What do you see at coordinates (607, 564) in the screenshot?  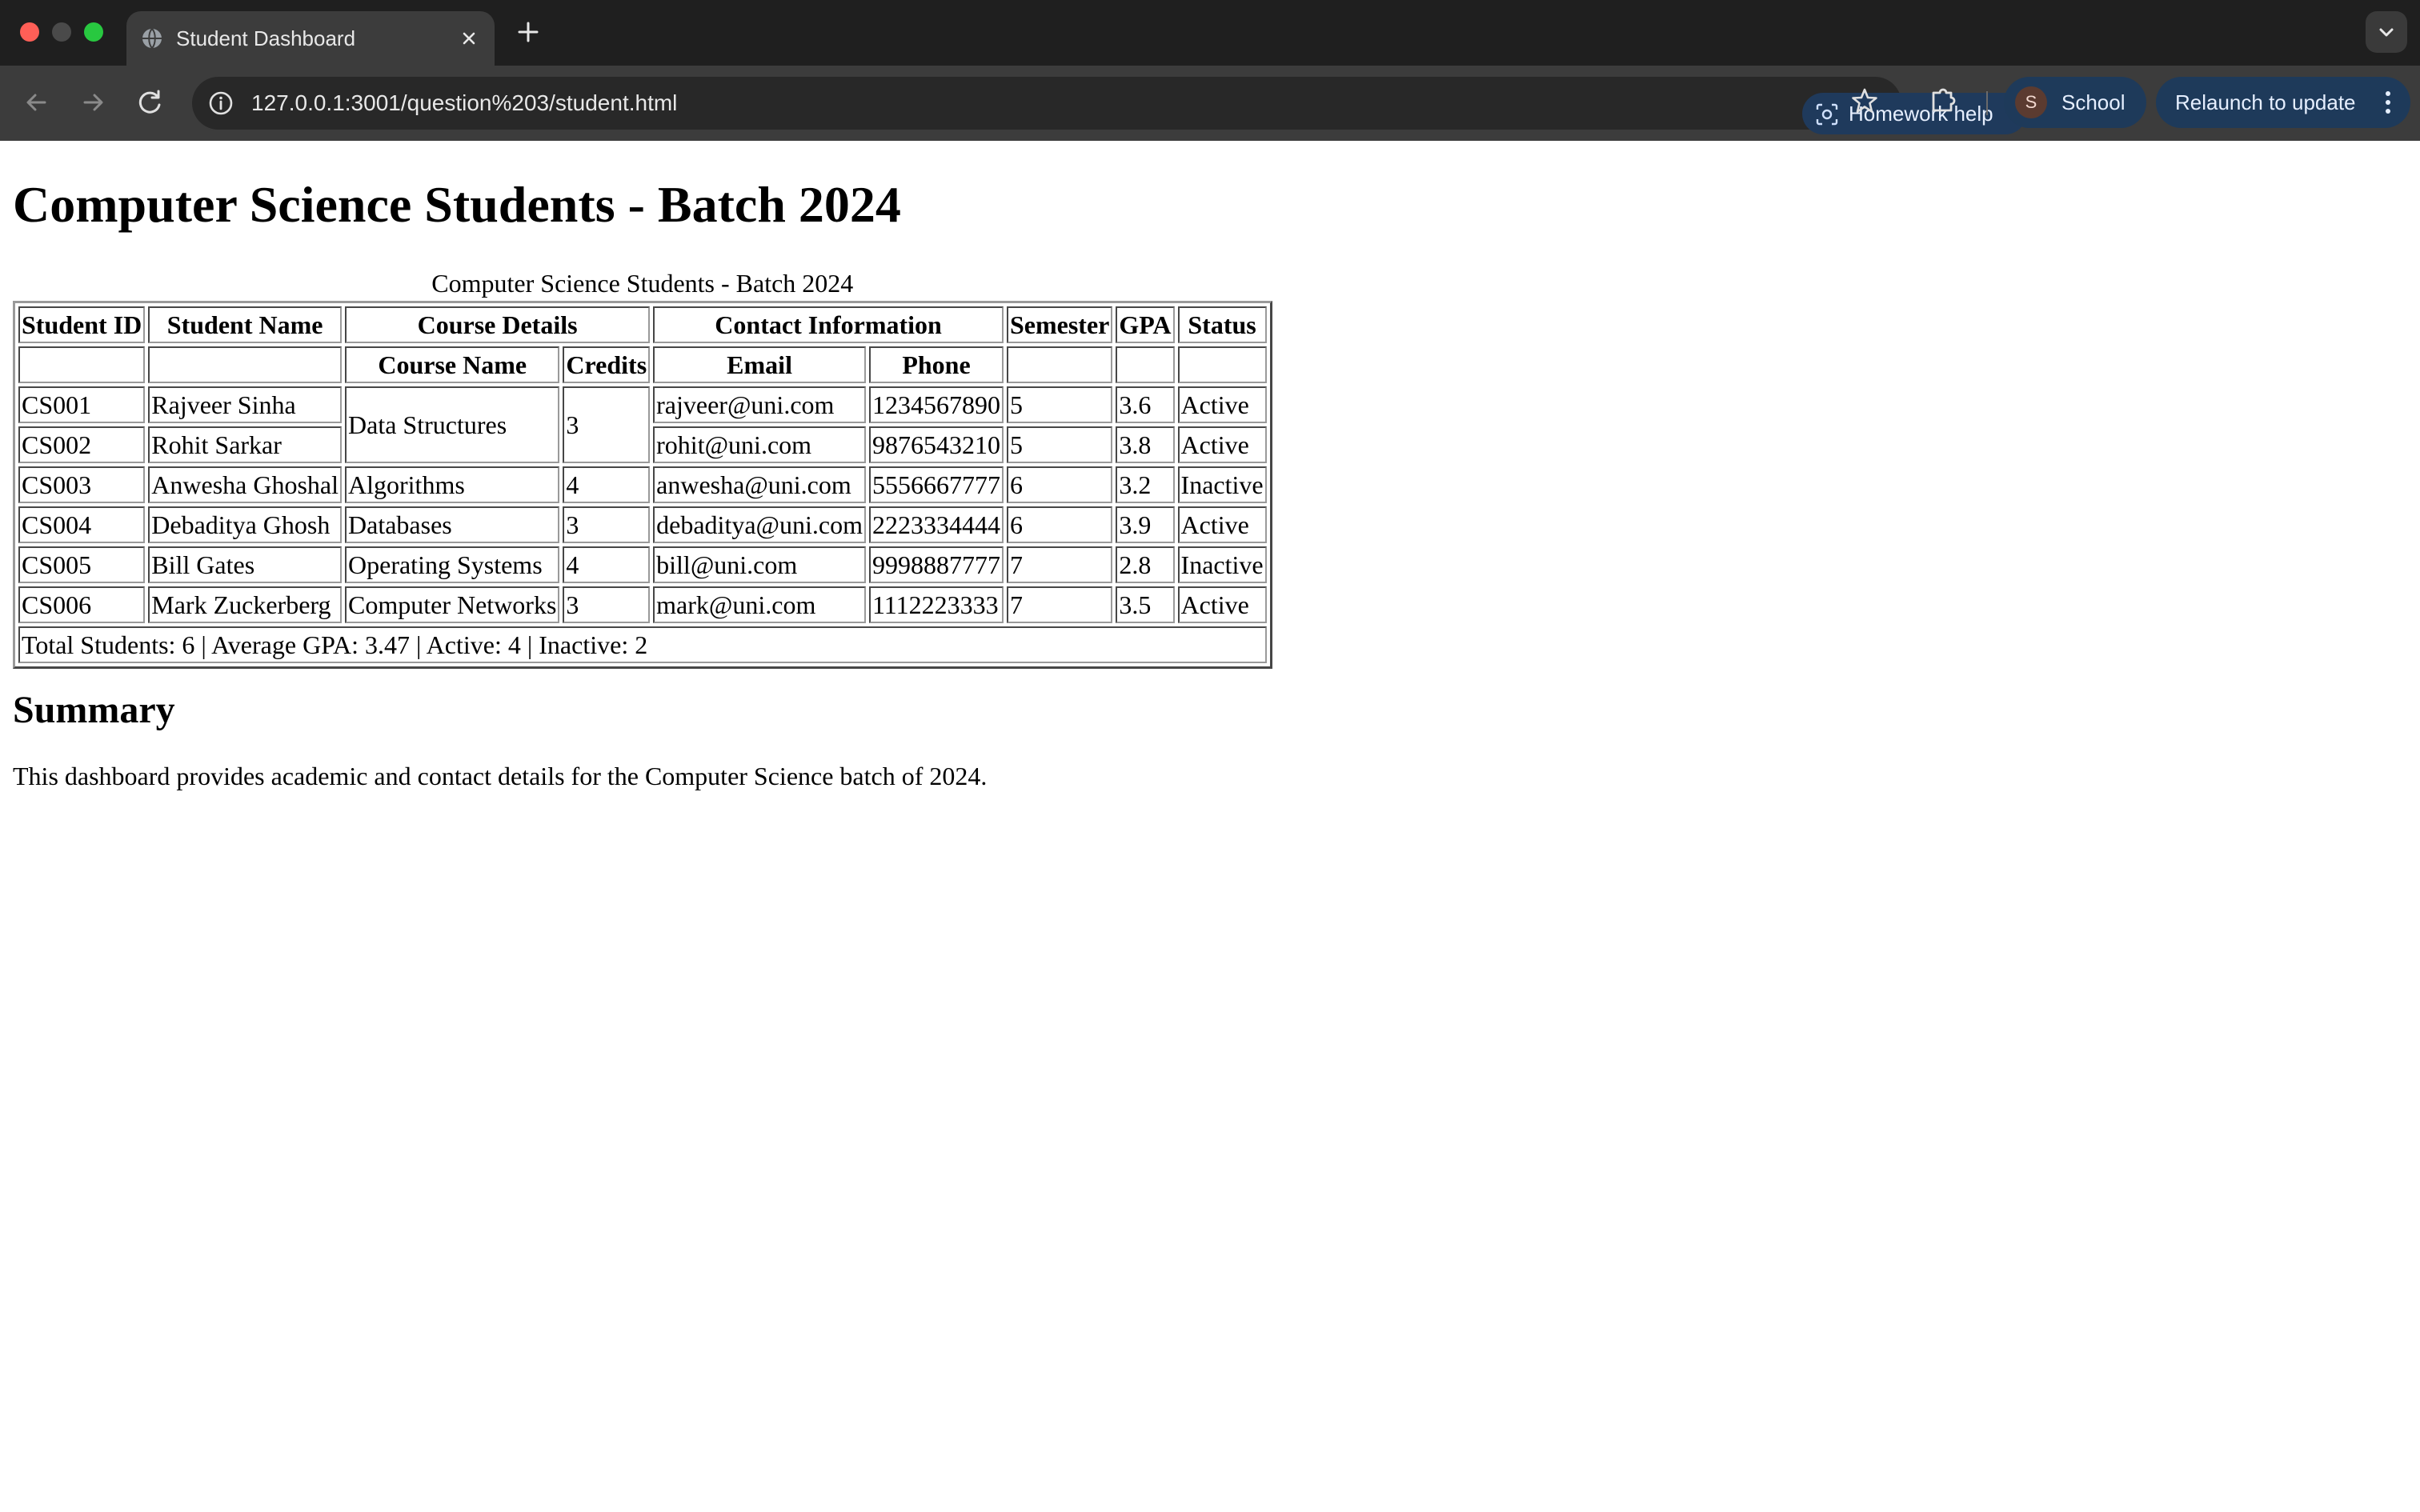 I see `cell-credits: 4` at bounding box center [607, 564].